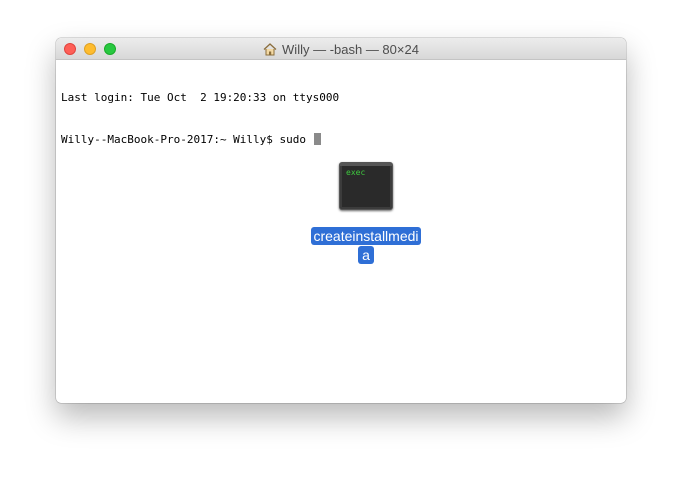  Describe the element at coordinates (366, 164) in the screenshot. I see `exec-icon-titlebar` at that location.